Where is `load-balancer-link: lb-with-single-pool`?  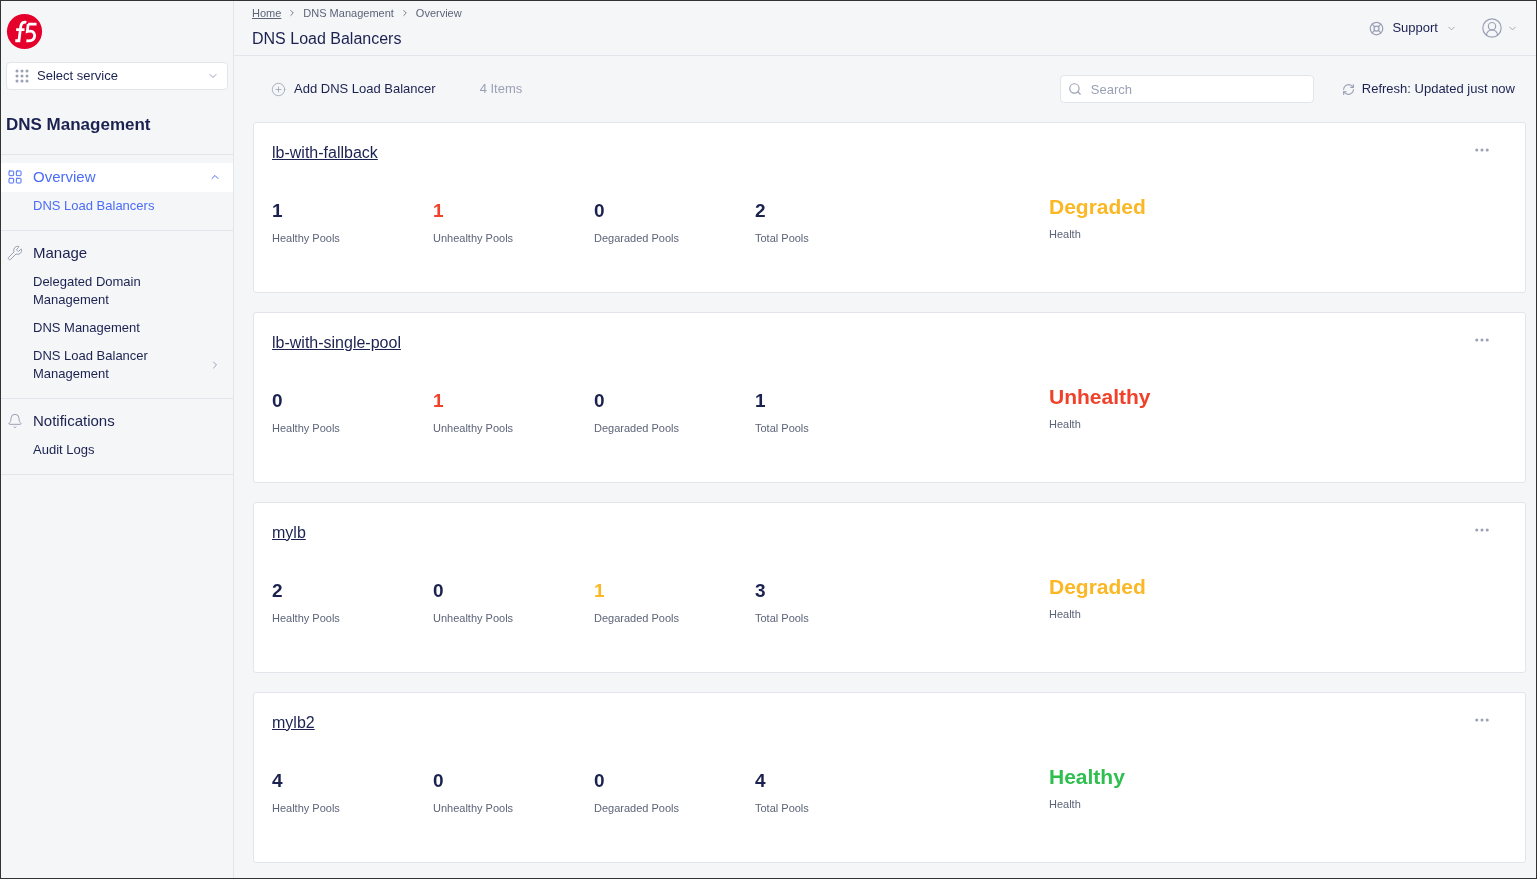 load-balancer-link: lb-with-single-pool is located at coordinates (872, 343).